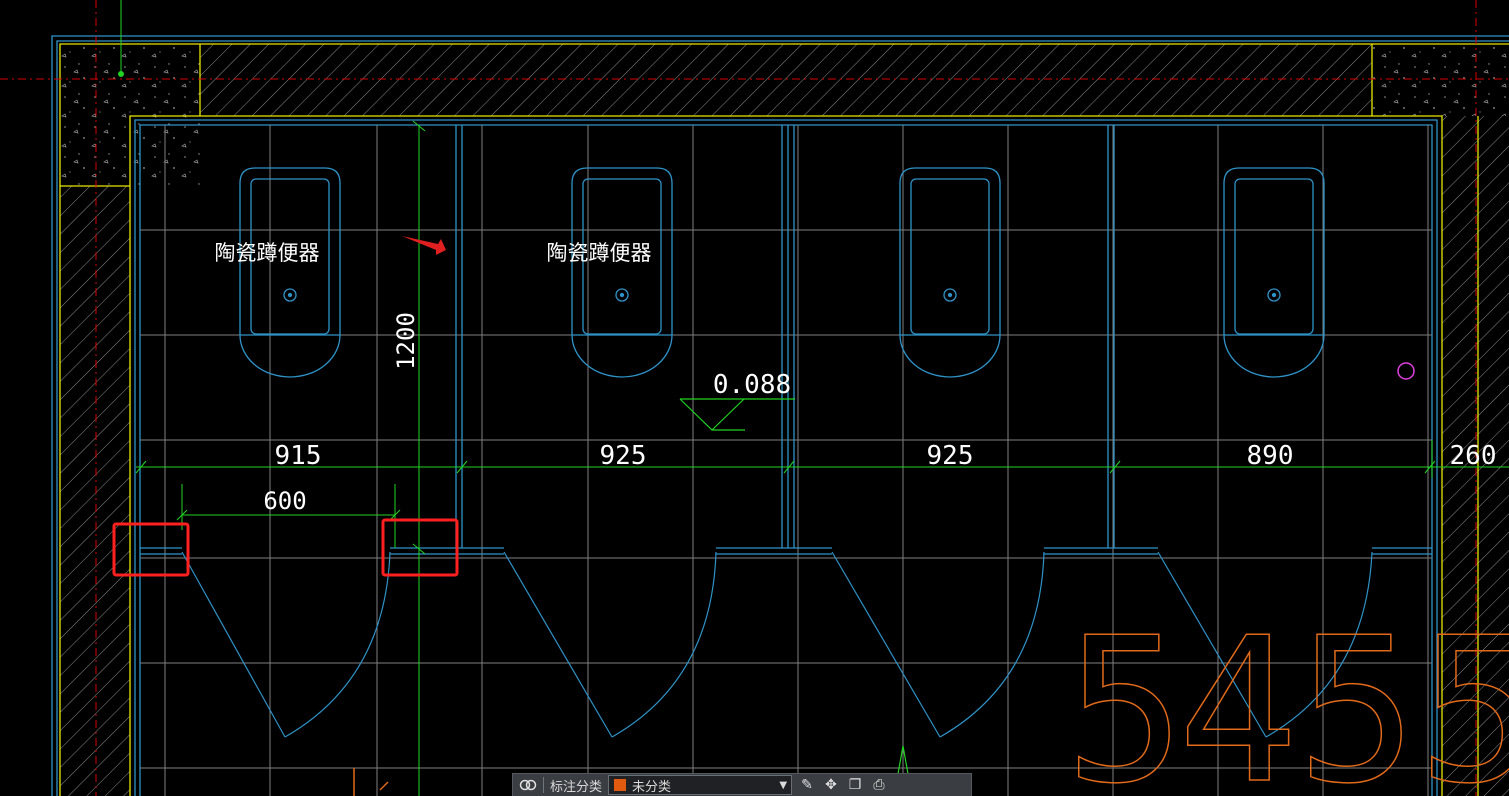 This screenshot has width=1509, height=796. What do you see at coordinates (700, 785) in the screenshot?
I see `category-select: 未分类 ▼` at bounding box center [700, 785].